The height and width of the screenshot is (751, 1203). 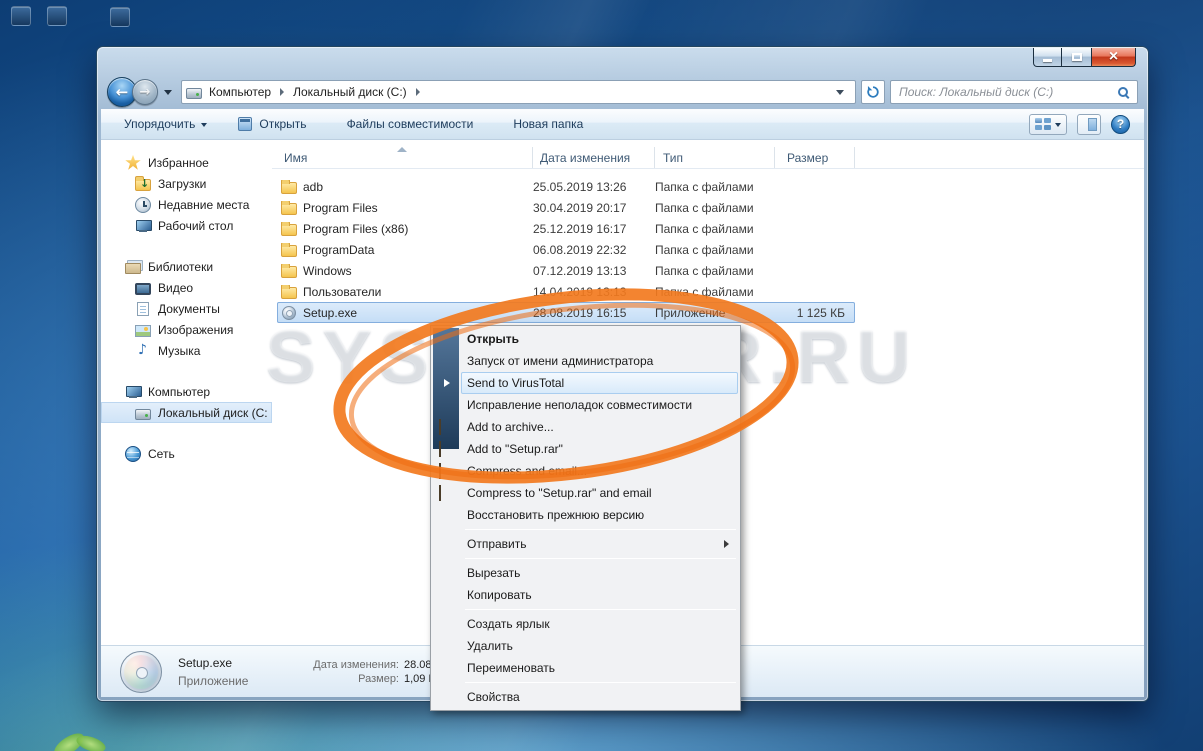 I want to click on menu-item-create-shortcut: Создать ярлык, so click(x=585, y=624).